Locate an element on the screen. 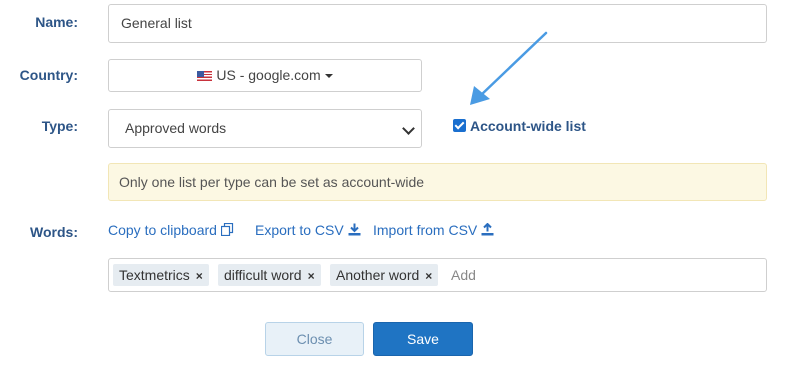  caret-down-icon is located at coordinates (328, 76).